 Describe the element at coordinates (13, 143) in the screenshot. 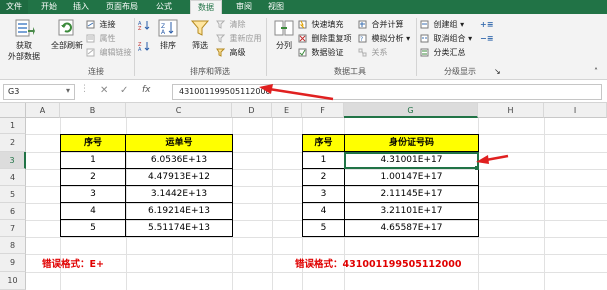

I see `row-header-2: 2` at that location.